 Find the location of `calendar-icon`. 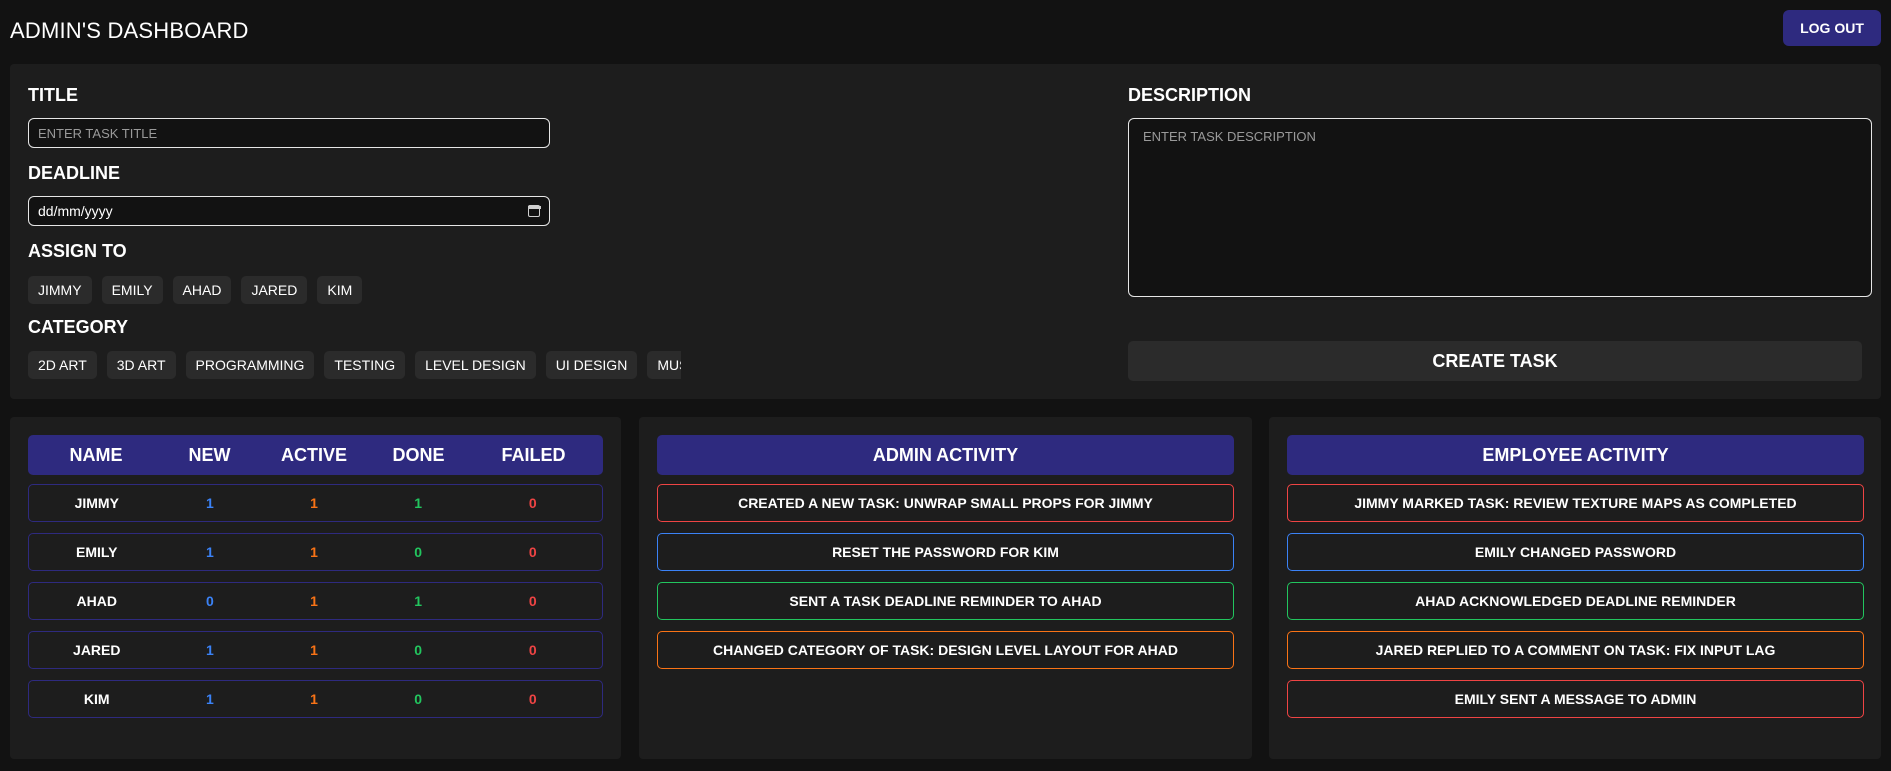

calendar-icon is located at coordinates (534, 211).